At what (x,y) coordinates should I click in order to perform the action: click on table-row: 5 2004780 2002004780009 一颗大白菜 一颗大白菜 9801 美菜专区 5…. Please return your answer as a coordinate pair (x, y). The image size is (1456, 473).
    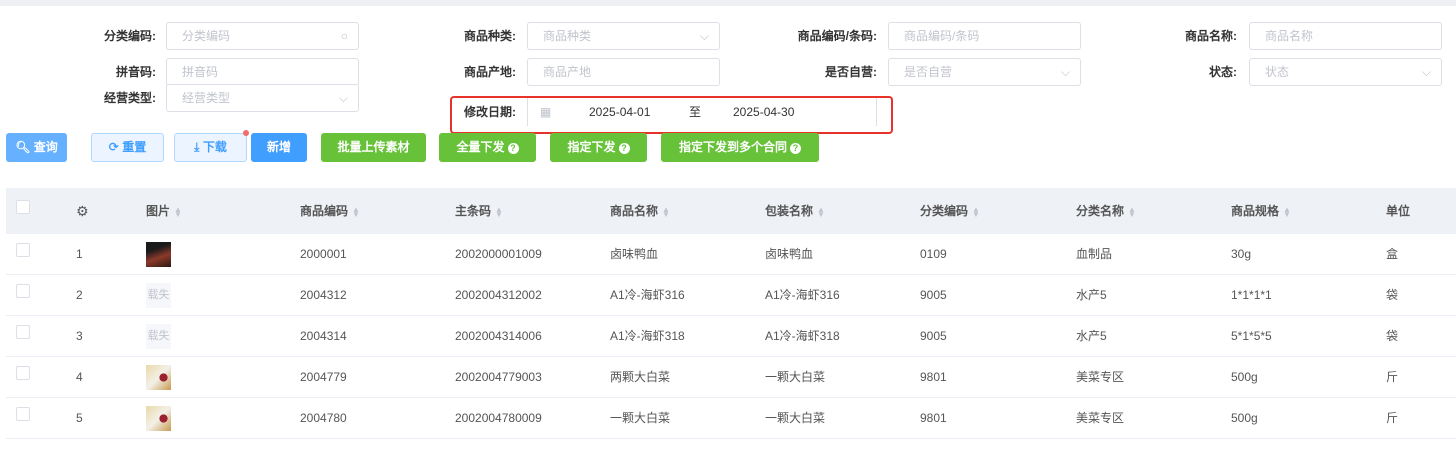
    Looking at the image, I should click on (731, 418).